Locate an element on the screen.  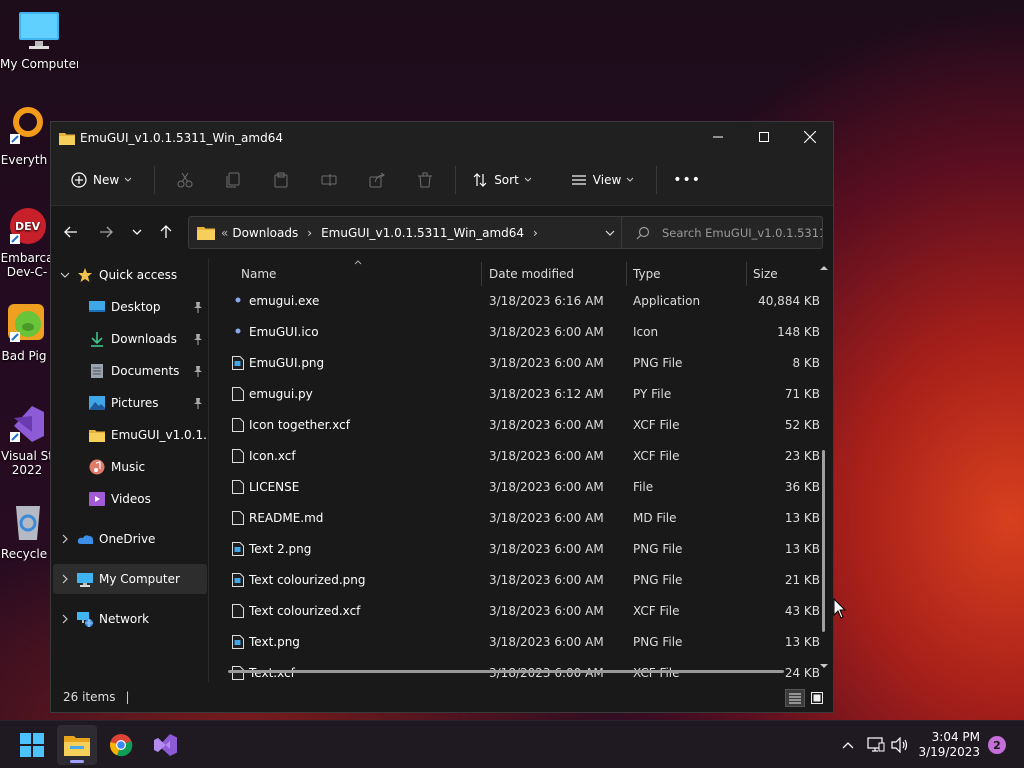
taskbar-file-explorer is located at coordinates (77, 745).